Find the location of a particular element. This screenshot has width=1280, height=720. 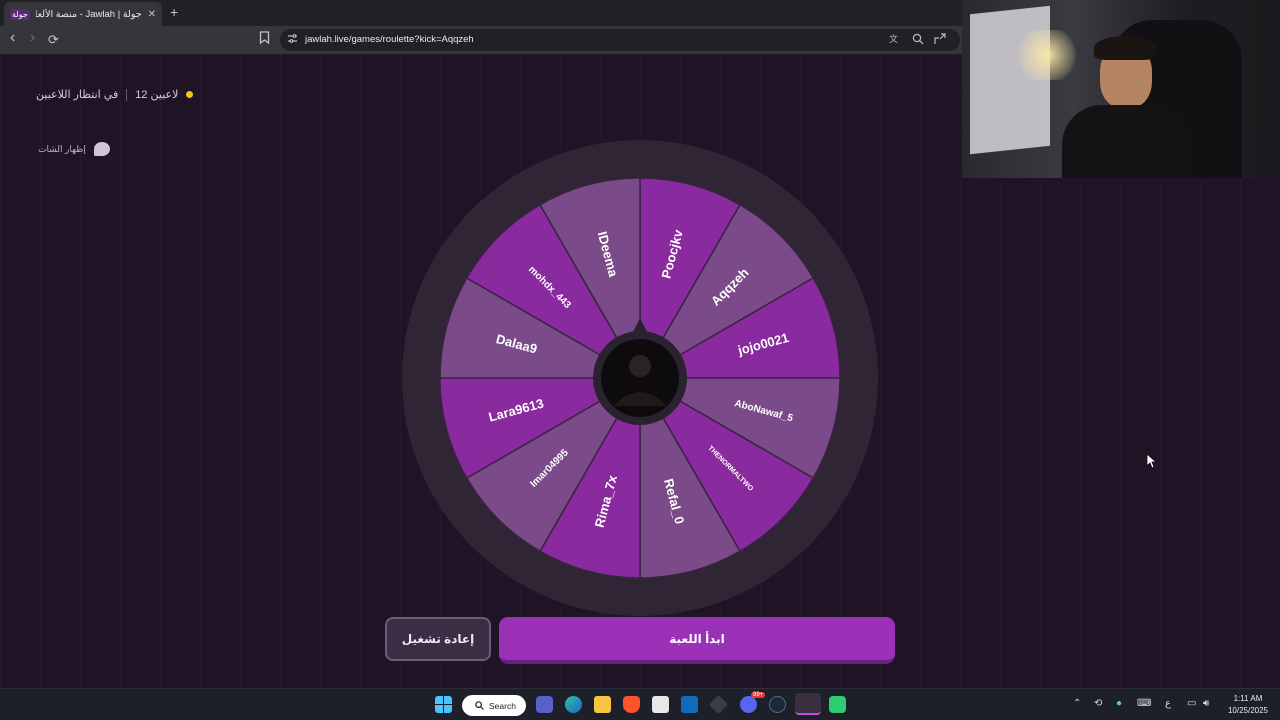

clock-time: 1:11 AM is located at coordinates (1248, 698).